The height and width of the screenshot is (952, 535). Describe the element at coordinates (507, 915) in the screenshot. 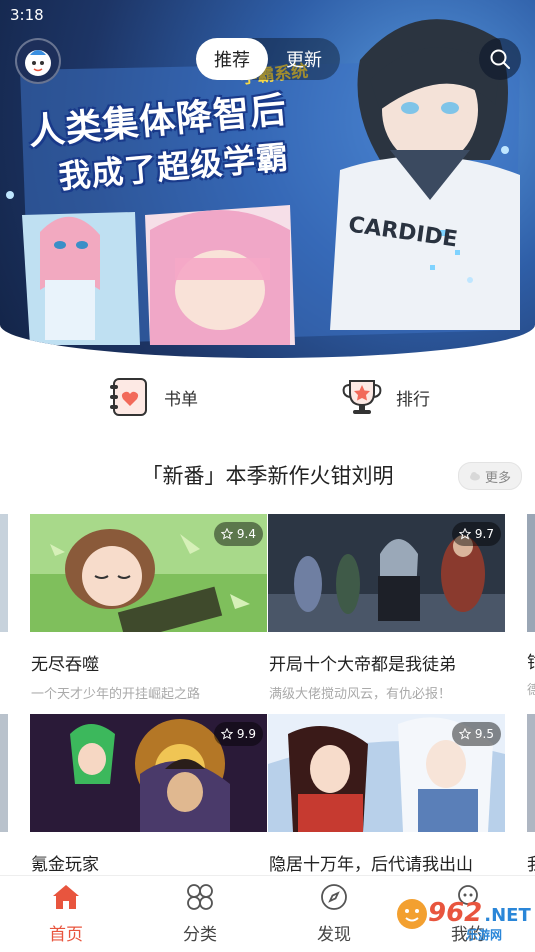

I see `watermark-suffix: .NET` at that location.